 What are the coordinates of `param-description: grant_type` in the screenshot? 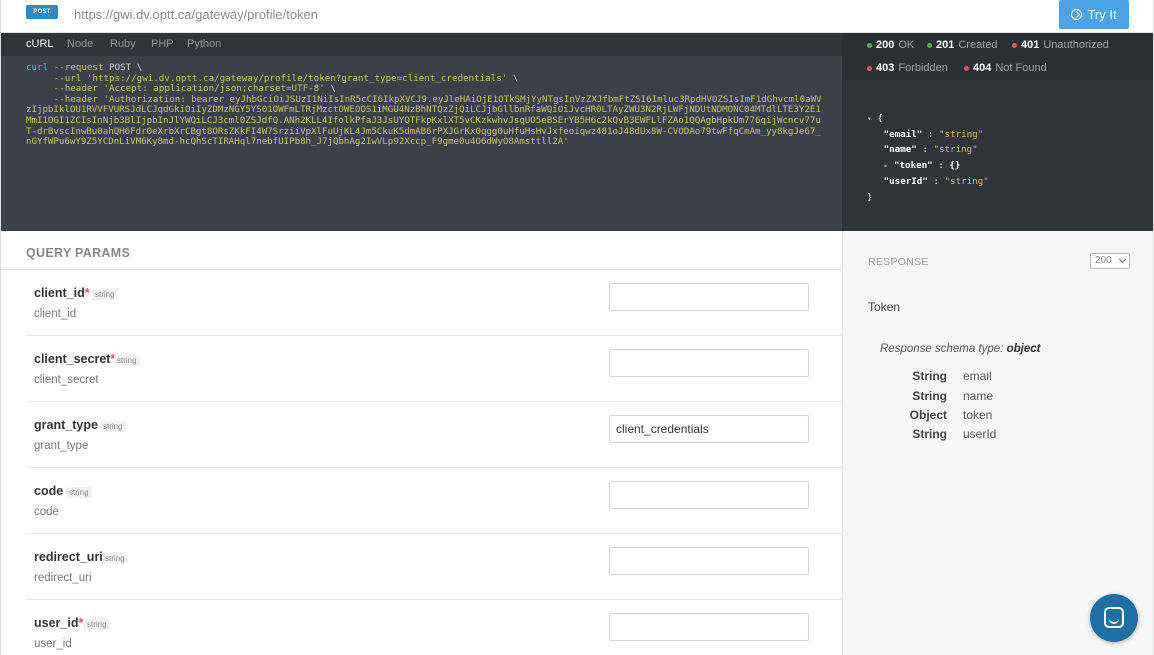 It's located at (61, 446).